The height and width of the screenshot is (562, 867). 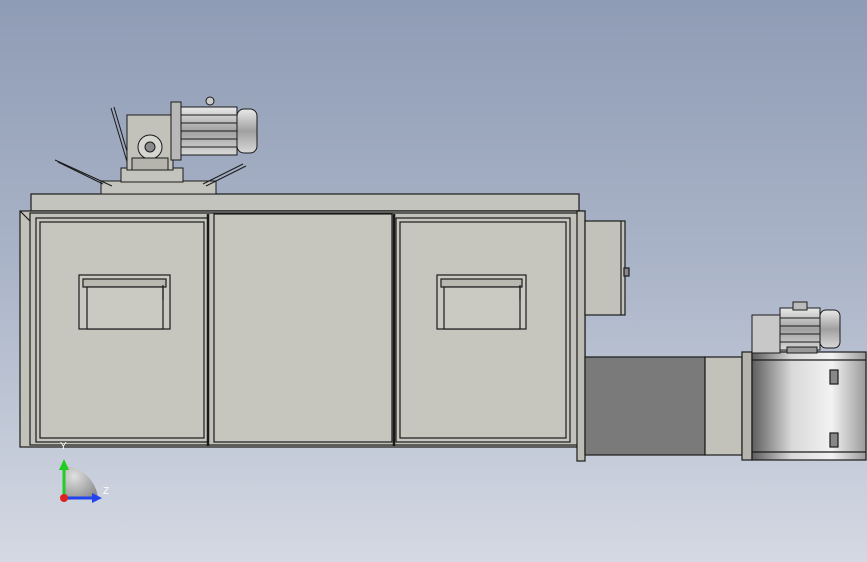 What do you see at coordinates (607, 268) in the screenshot?
I see `side-junction-box` at bounding box center [607, 268].